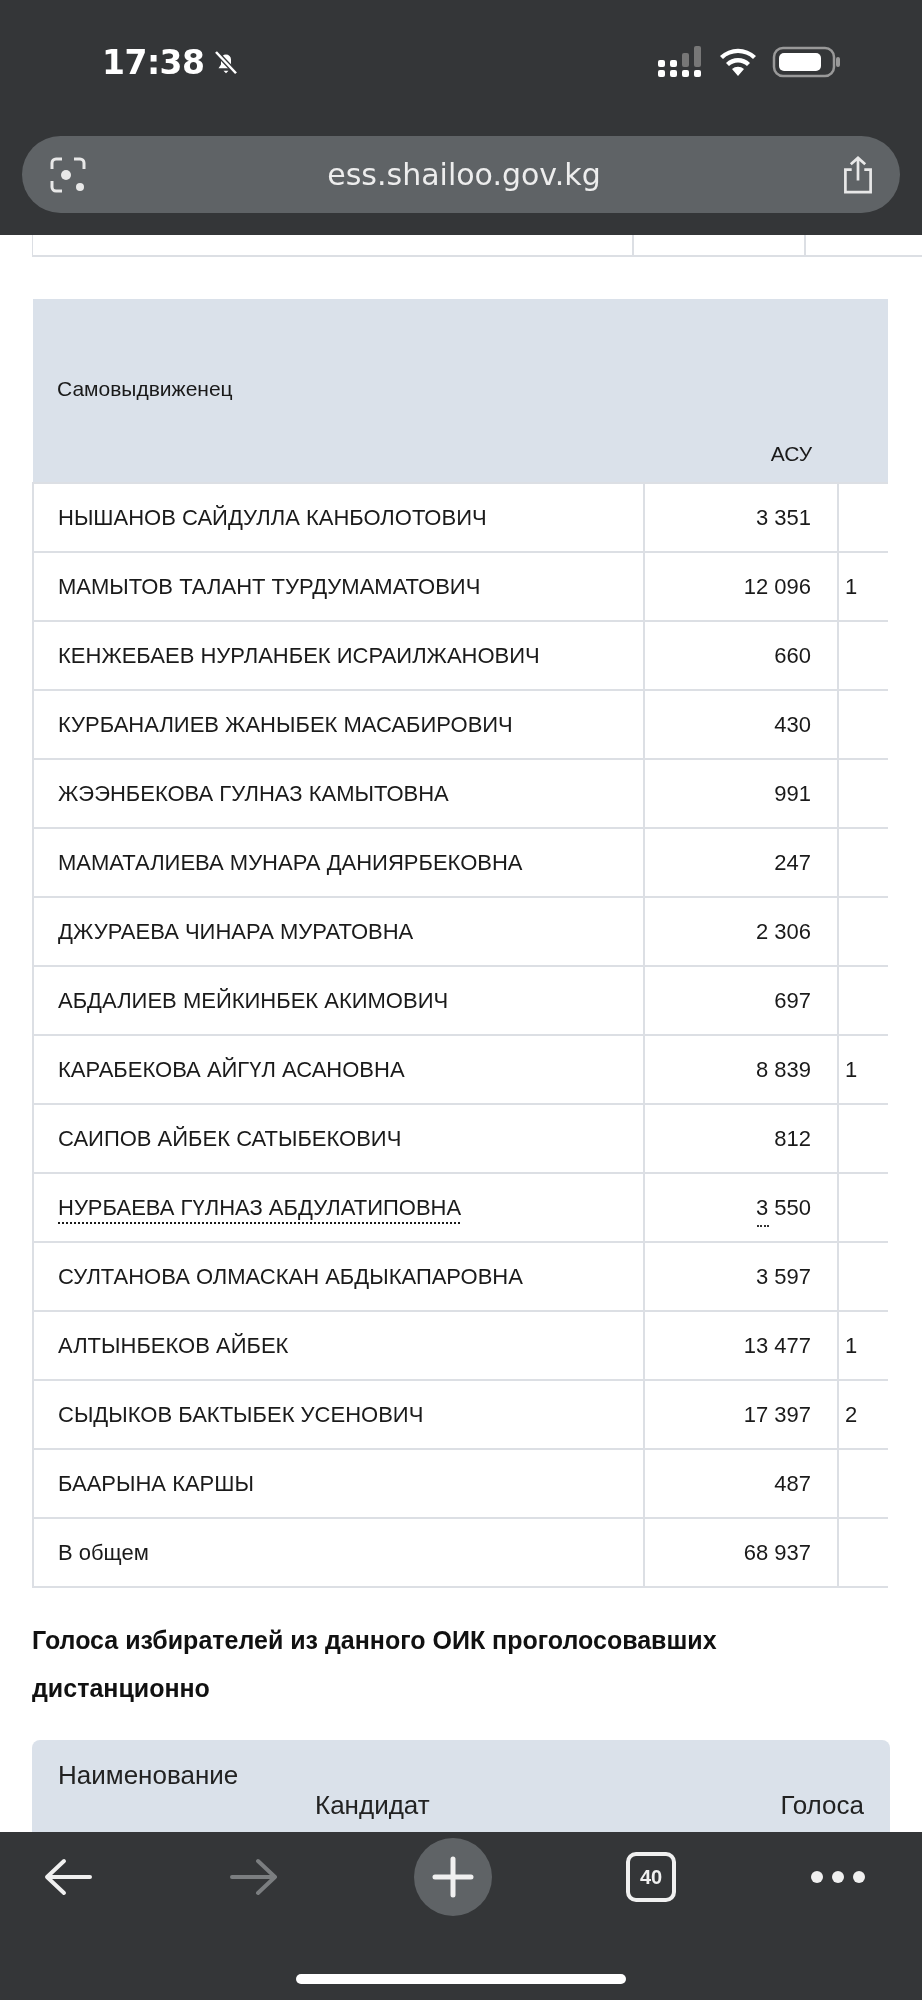 The image size is (922, 2000). Describe the element at coordinates (338, 793) in the screenshot. I see `table-cell: ЖЭЭНБЕКОВА ГУЛНАЗ КАМЫТОВНА` at that location.